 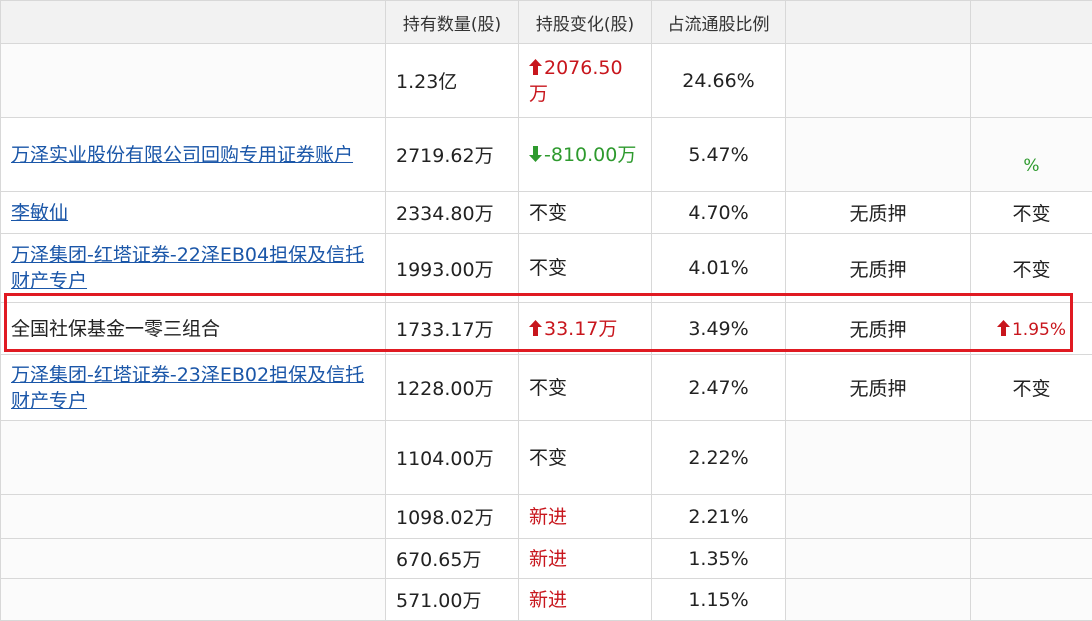 I want to click on shares-cell: 670.65万, so click(x=452, y=558).